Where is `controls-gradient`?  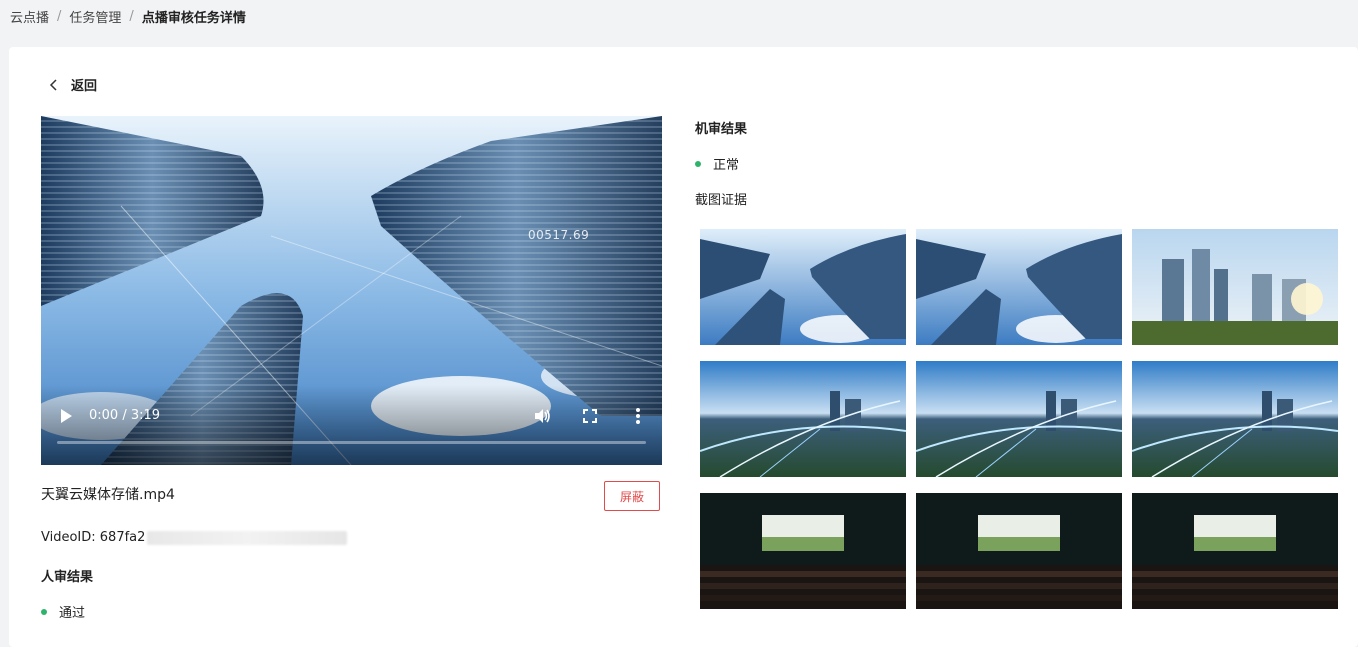
controls-gradient is located at coordinates (351, 425).